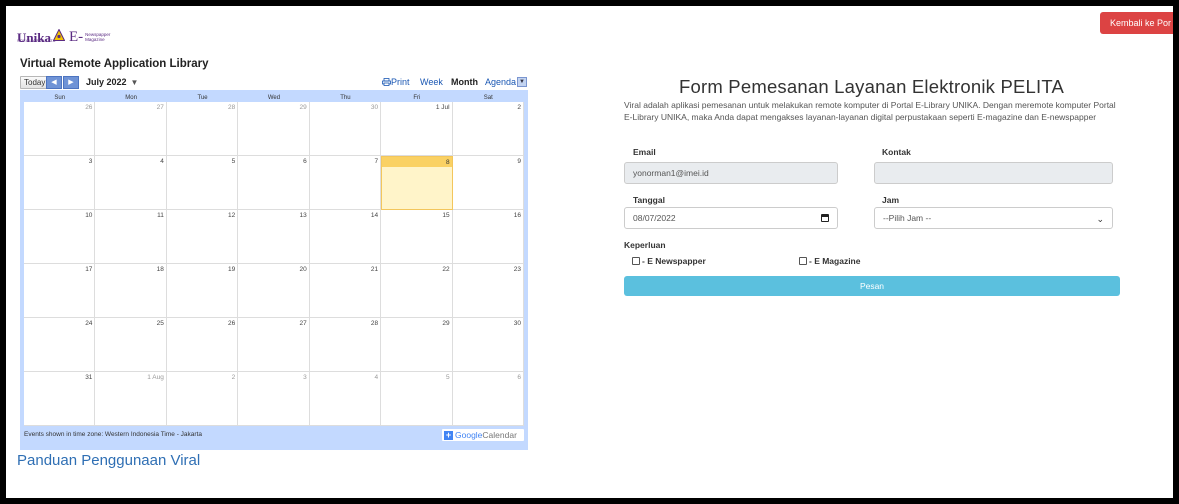 This screenshot has width=1179, height=504. I want to click on submit-pesan-button: Pesan, so click(872, 286).